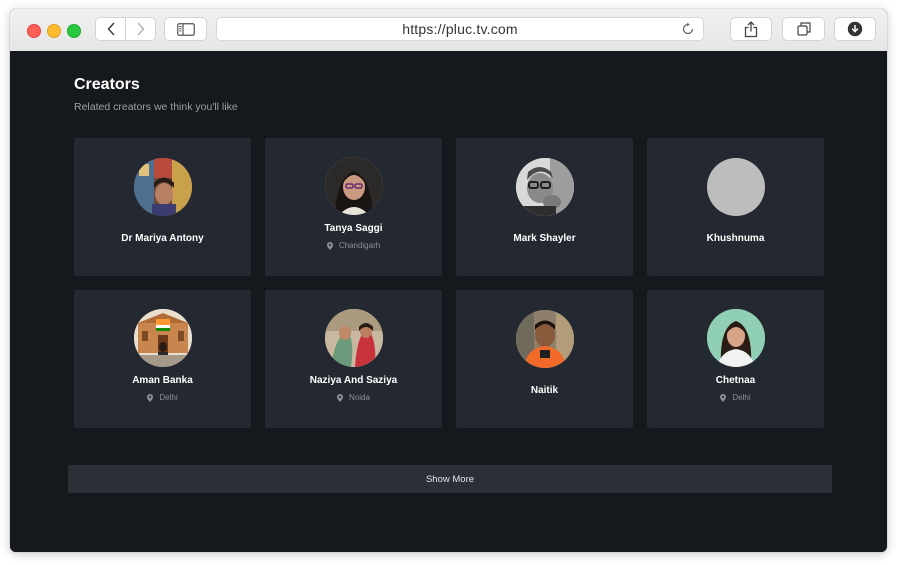 The height and width of the screenshot is (565, 898). I want to click on creator-card: Dr Mariya Antony, so click(162, 207).